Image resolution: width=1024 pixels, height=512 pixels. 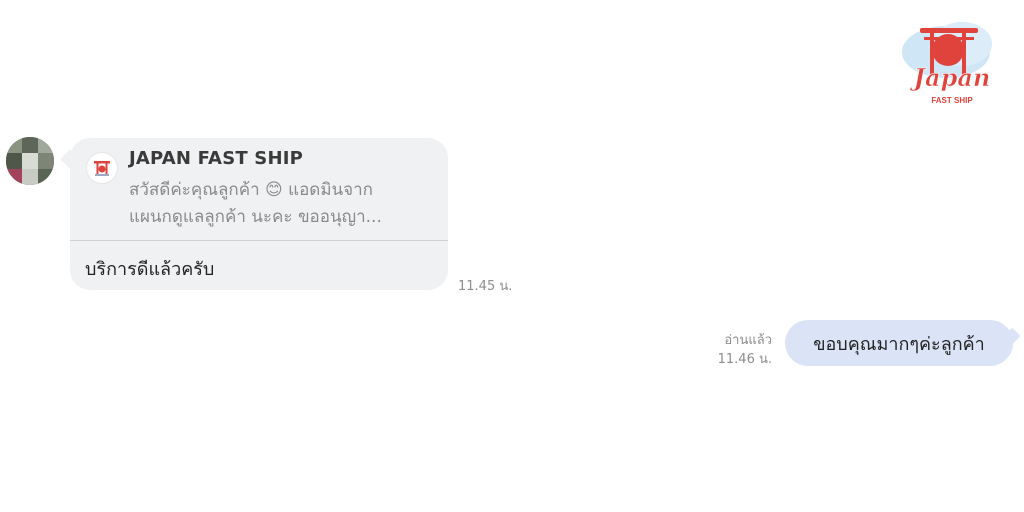 I want to click on reply-quote-divider, so click(x=259, y=240).